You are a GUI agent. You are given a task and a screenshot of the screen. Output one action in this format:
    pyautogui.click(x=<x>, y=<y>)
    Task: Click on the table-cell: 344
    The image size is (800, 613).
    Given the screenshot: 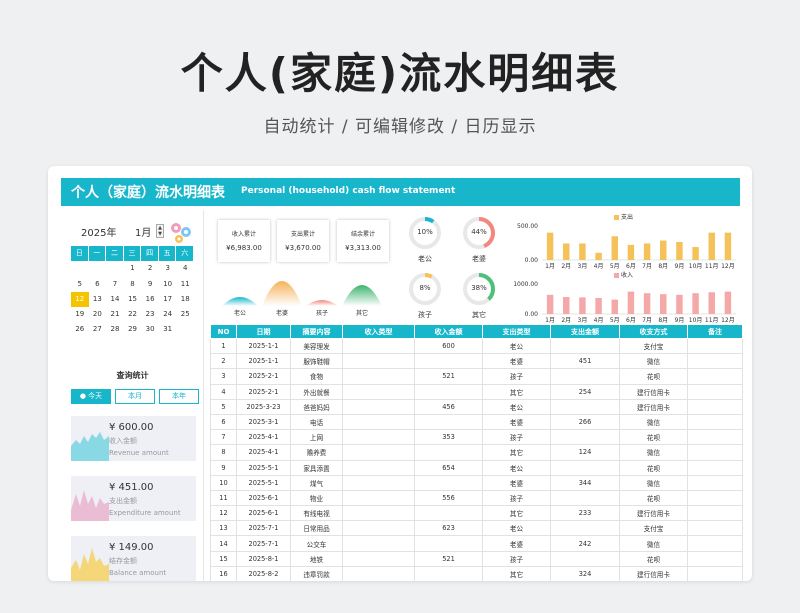 What is the action you would take?
    pyautogui.click(x=585, y=482)
    